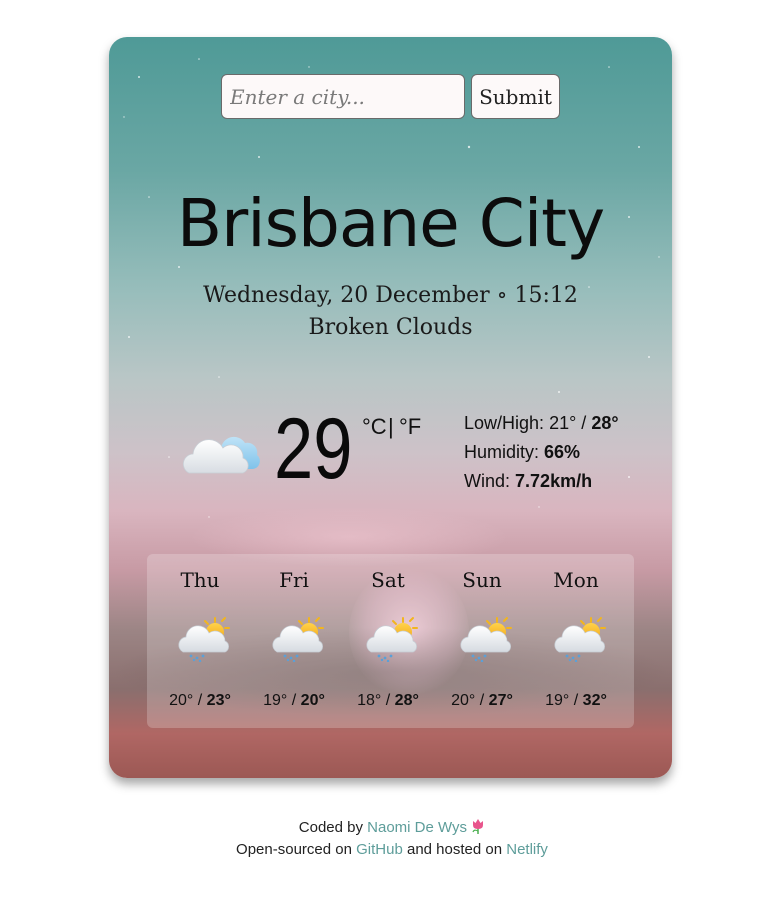 The width and height of the screenshot is (784, 907). I want to click on current-temperature: 29, so click(313, 449).